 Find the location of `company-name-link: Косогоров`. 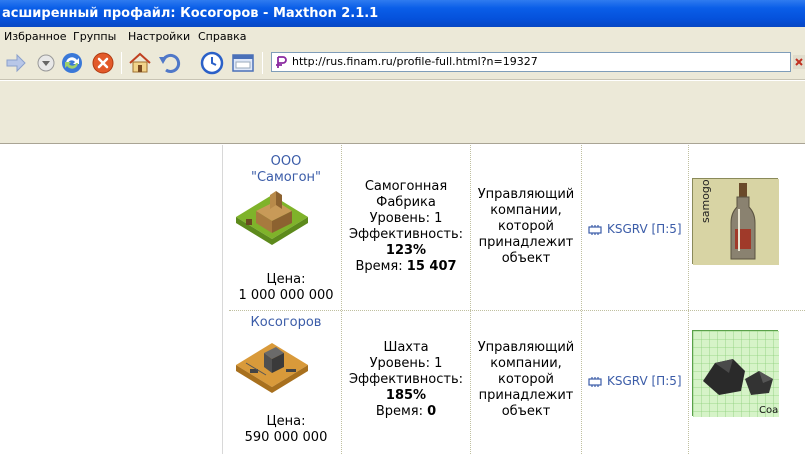

company-name-link: Косогоров is located at coordinates (286, 323).